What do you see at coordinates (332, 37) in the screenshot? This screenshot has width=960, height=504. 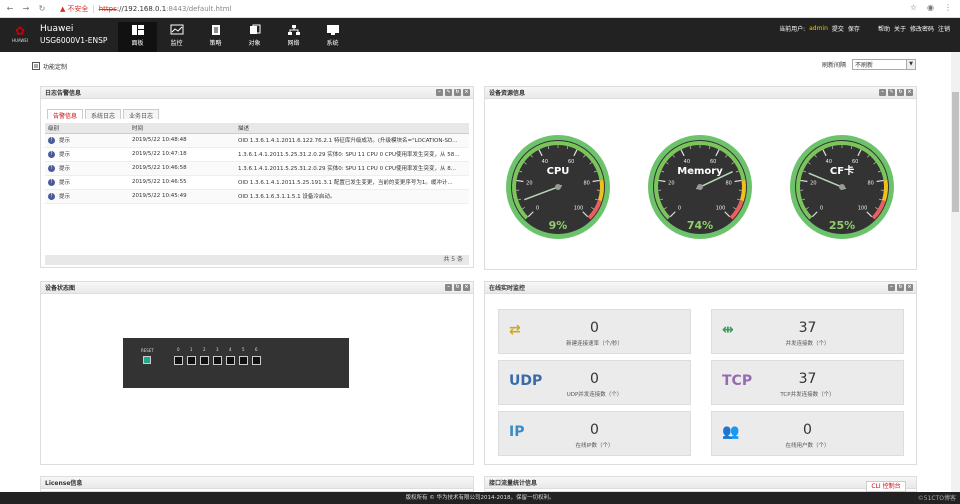 I see `menu-system: 系统` at bounding box center [332, 37].